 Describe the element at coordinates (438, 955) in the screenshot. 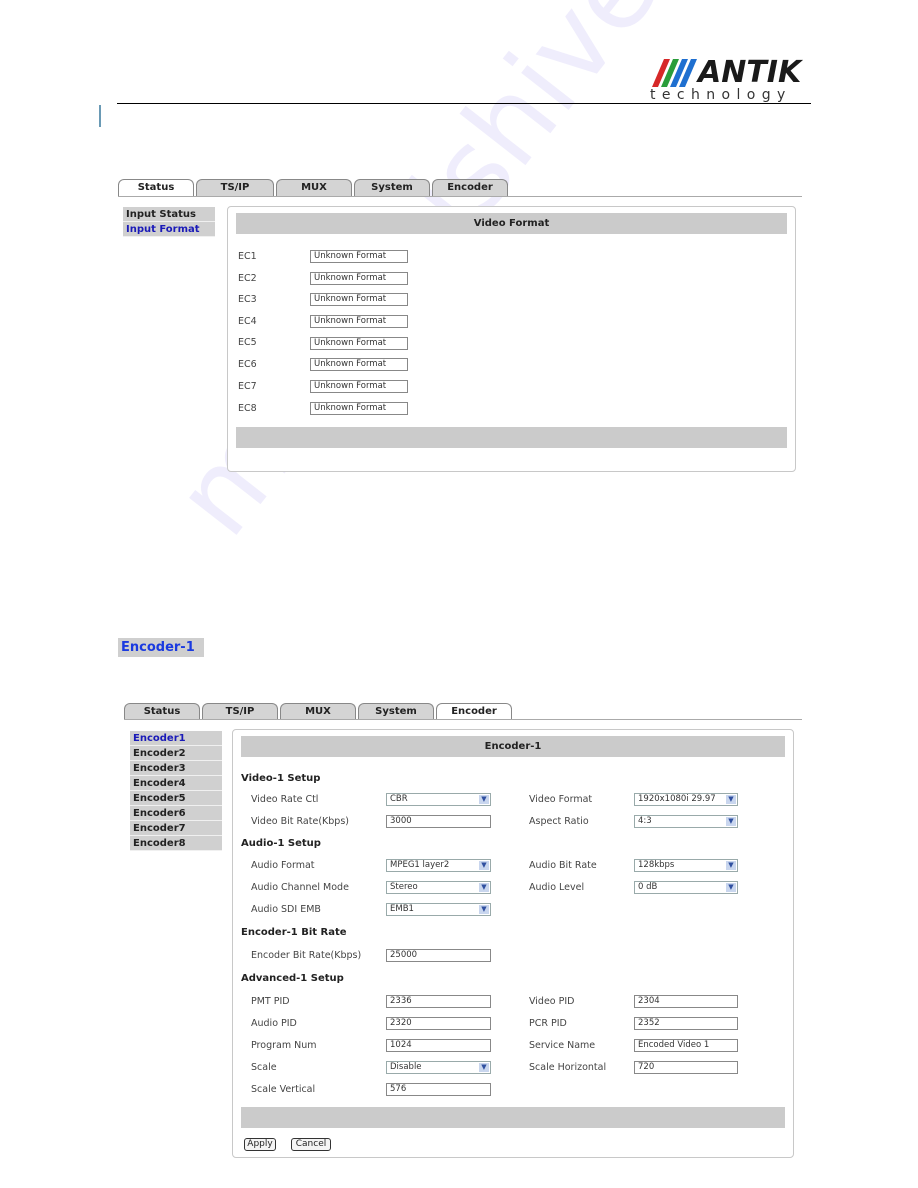

I see `encoder-bit-rate-input: 25000` at that location.